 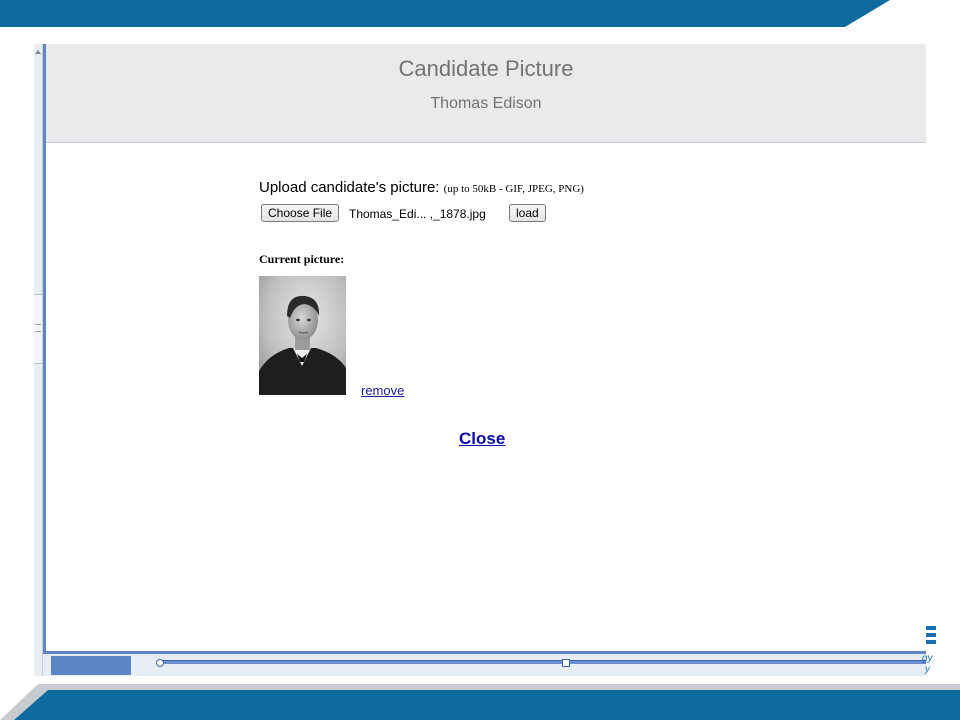 I want to click on background-scrollbar, so click(x=38, y=360).